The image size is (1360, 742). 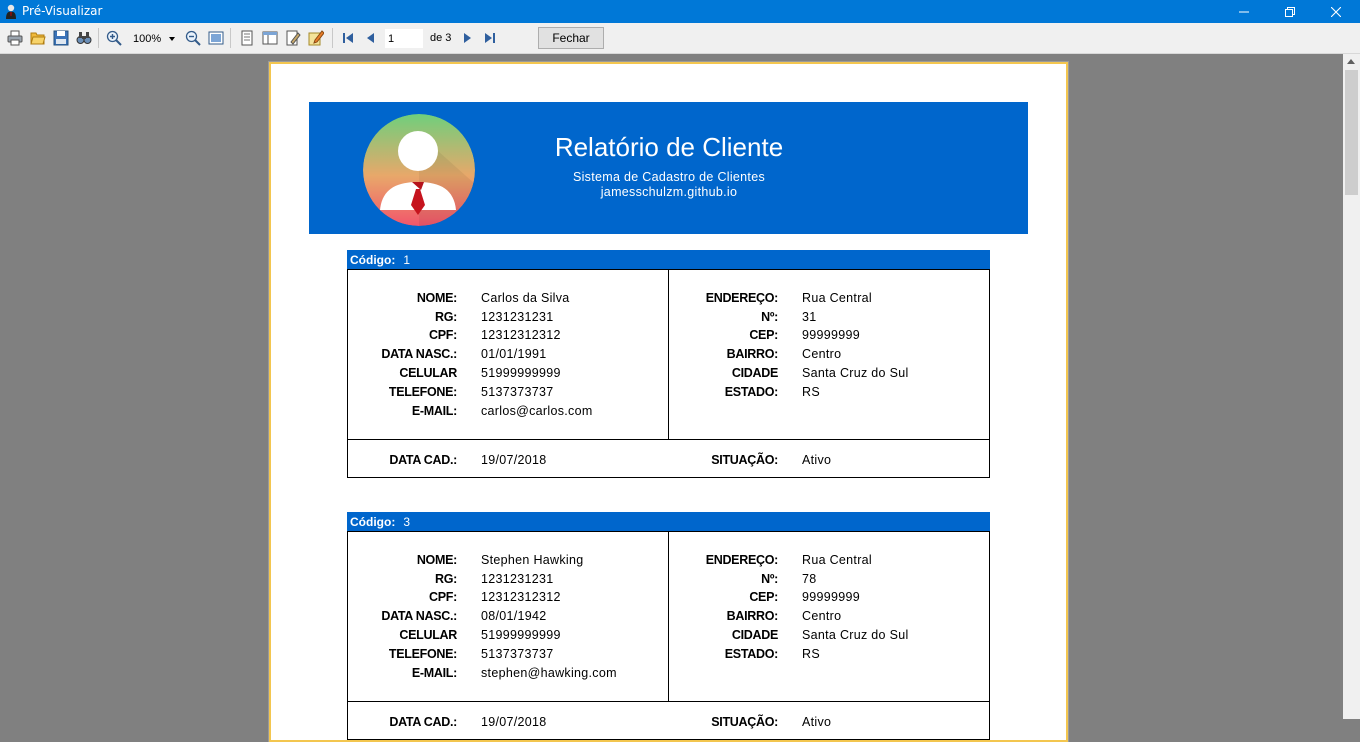 I want to click on zoom-out-button, so click(x=193, y=38).